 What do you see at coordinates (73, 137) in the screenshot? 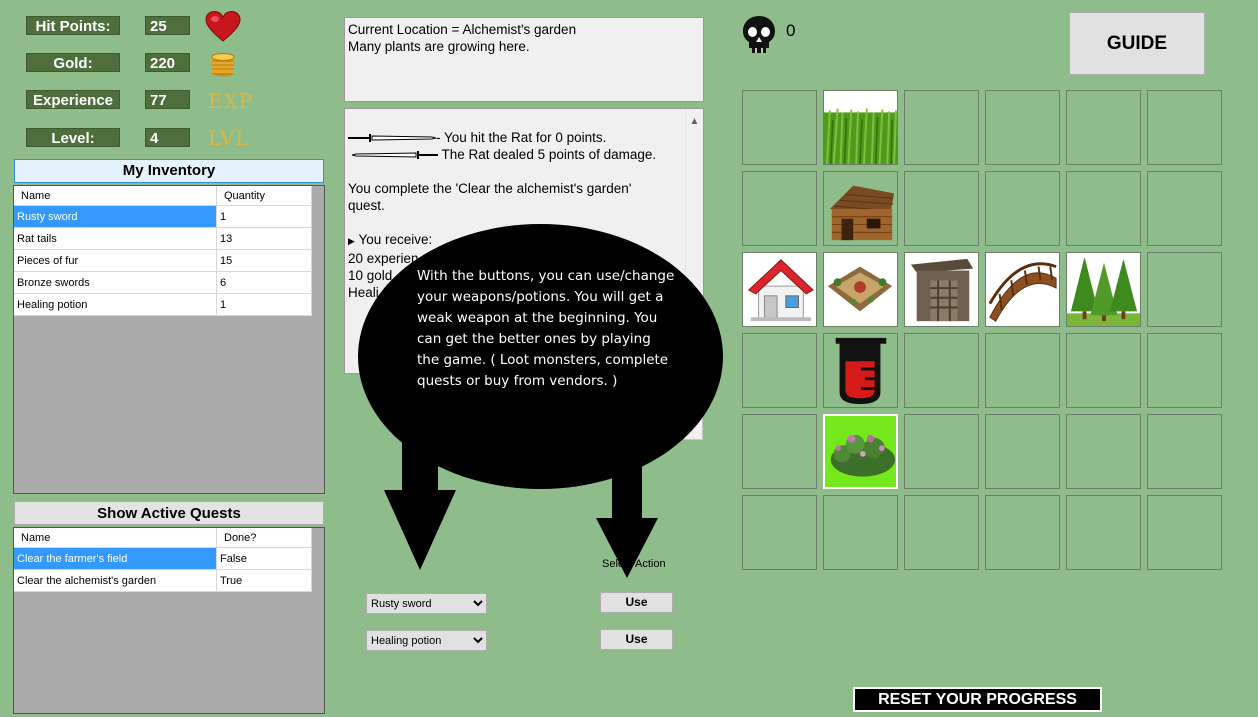
I see `level-label: Level:` at bounding box center [73, 137].